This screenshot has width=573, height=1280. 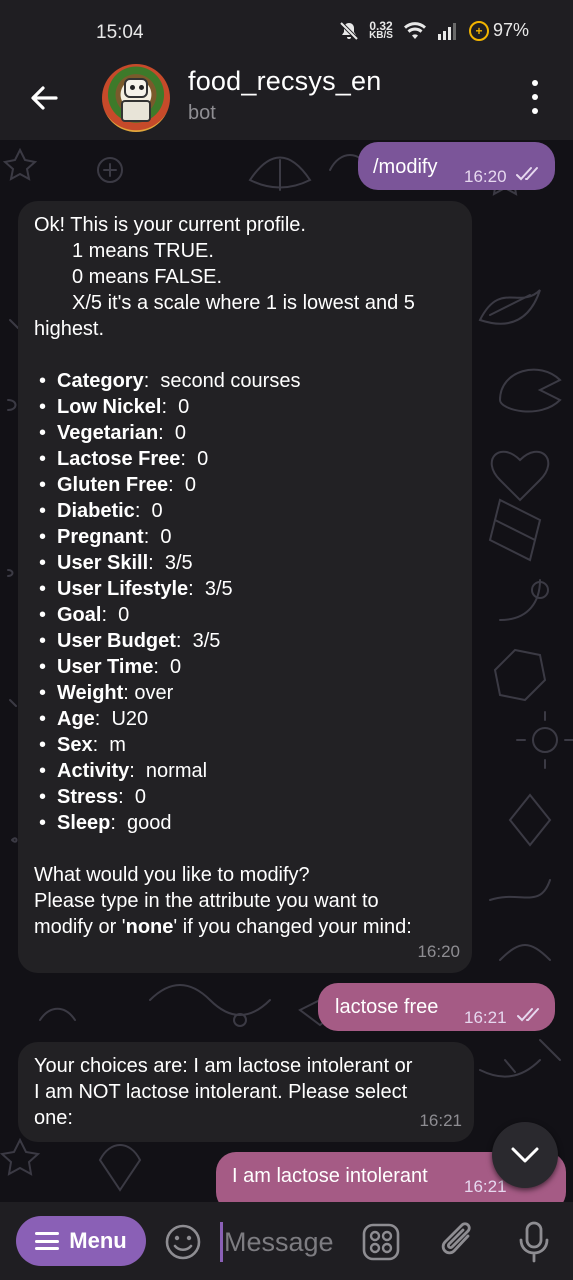 What do you see at coordinates (47, 1241) in the screenshot?
I see `hamburger-icon` at bounding box center [47, 1241].